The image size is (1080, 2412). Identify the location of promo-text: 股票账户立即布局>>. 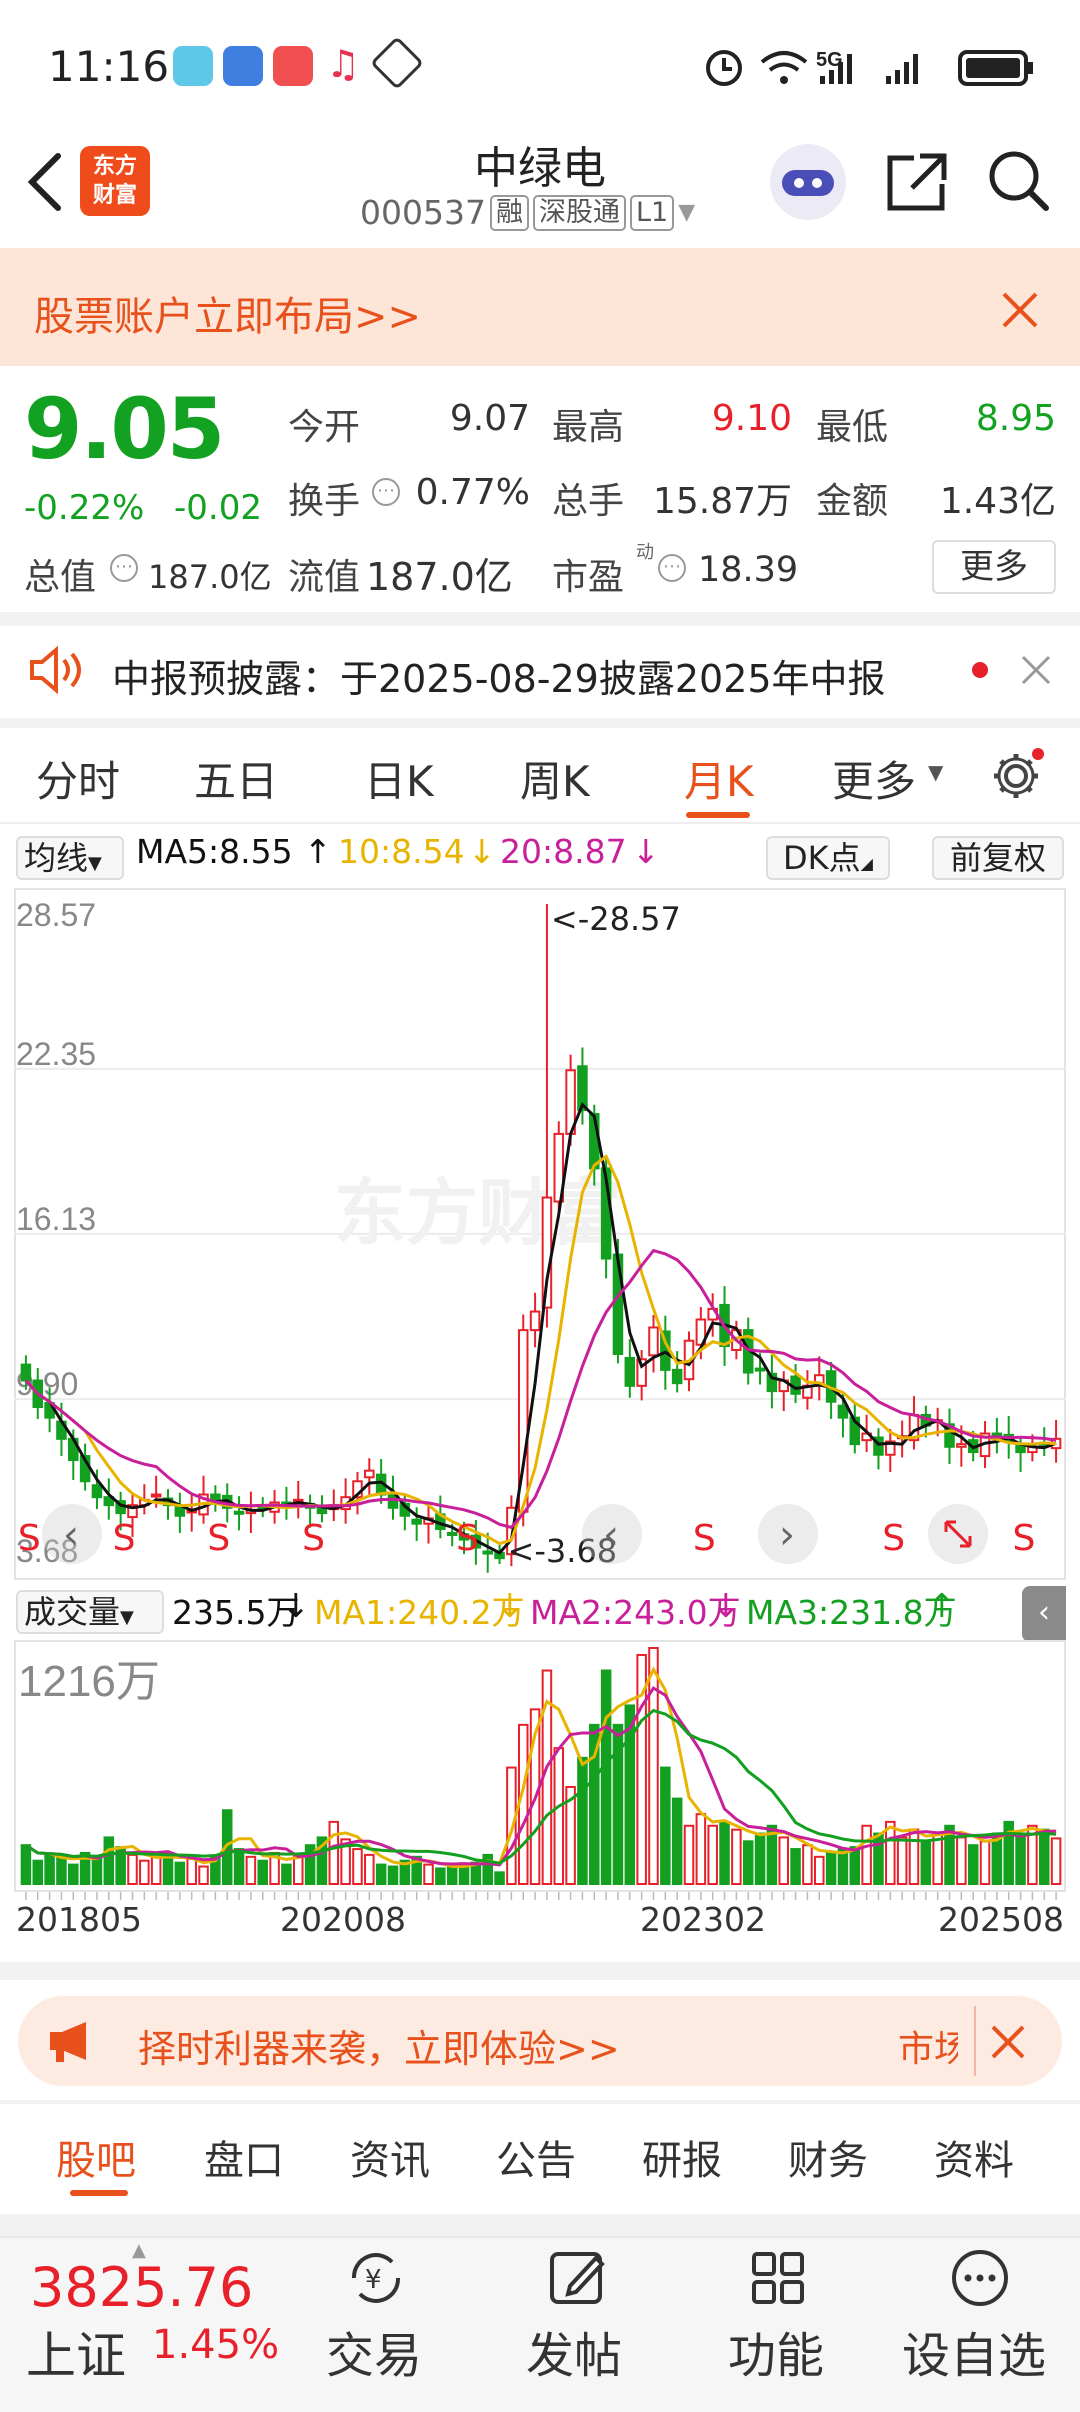
(227, 313).